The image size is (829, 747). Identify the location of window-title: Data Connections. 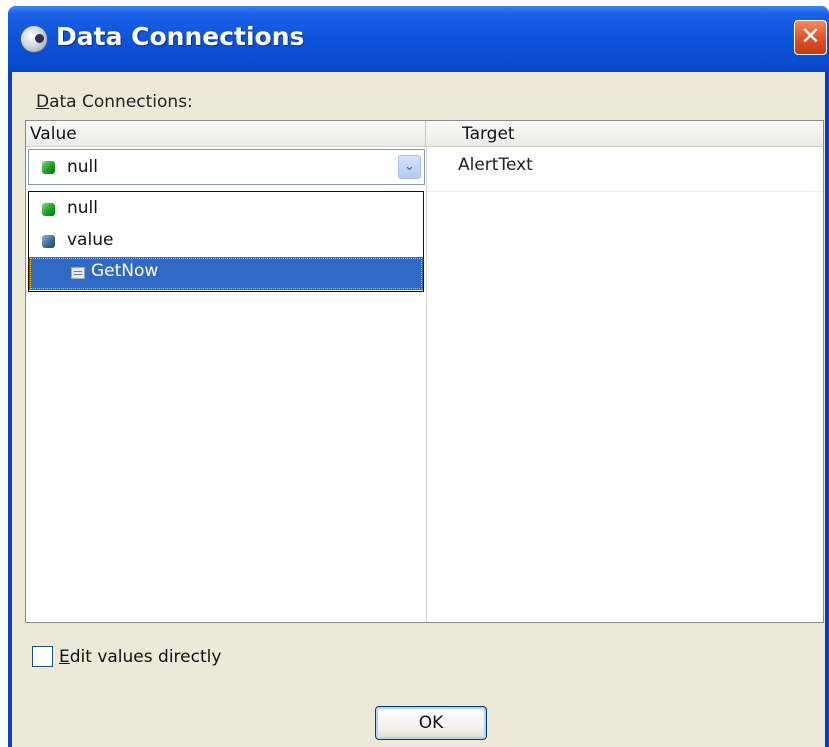
(180, 36).